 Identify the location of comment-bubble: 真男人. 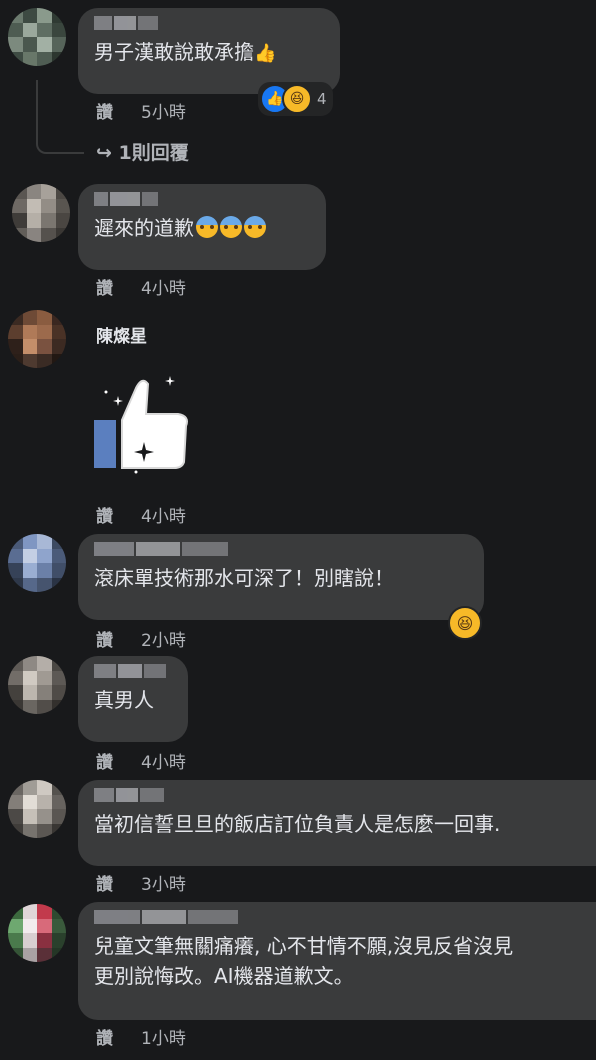
(133, 699).